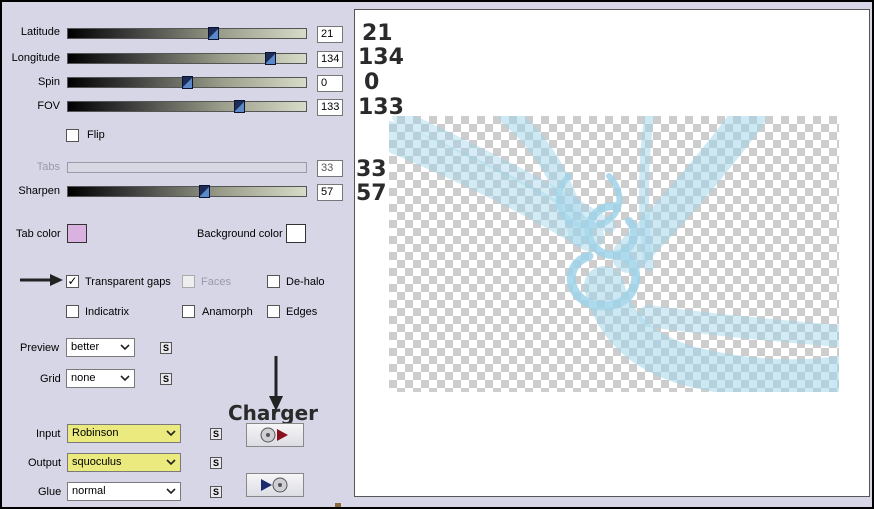 Image resolution: width=874 pixels, height=509 pixels. I want to click on anamorph-label: Anamorph, so click(227, 312).